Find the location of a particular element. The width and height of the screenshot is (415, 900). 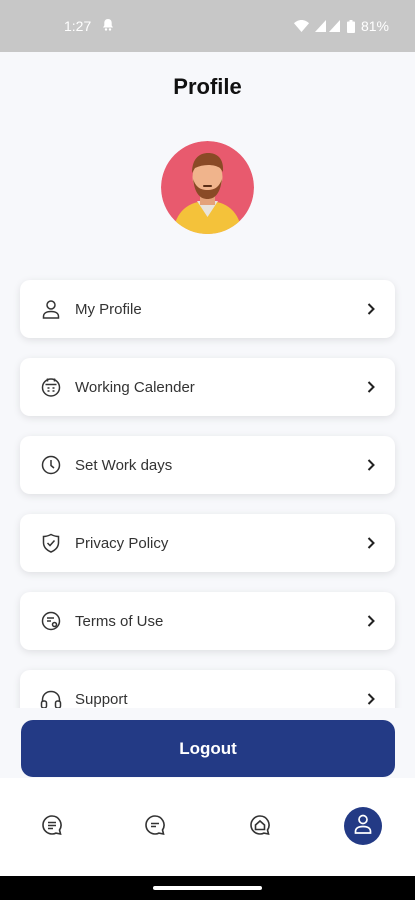

menu-item-label: Working Calender is located at coordinates (135, 387).